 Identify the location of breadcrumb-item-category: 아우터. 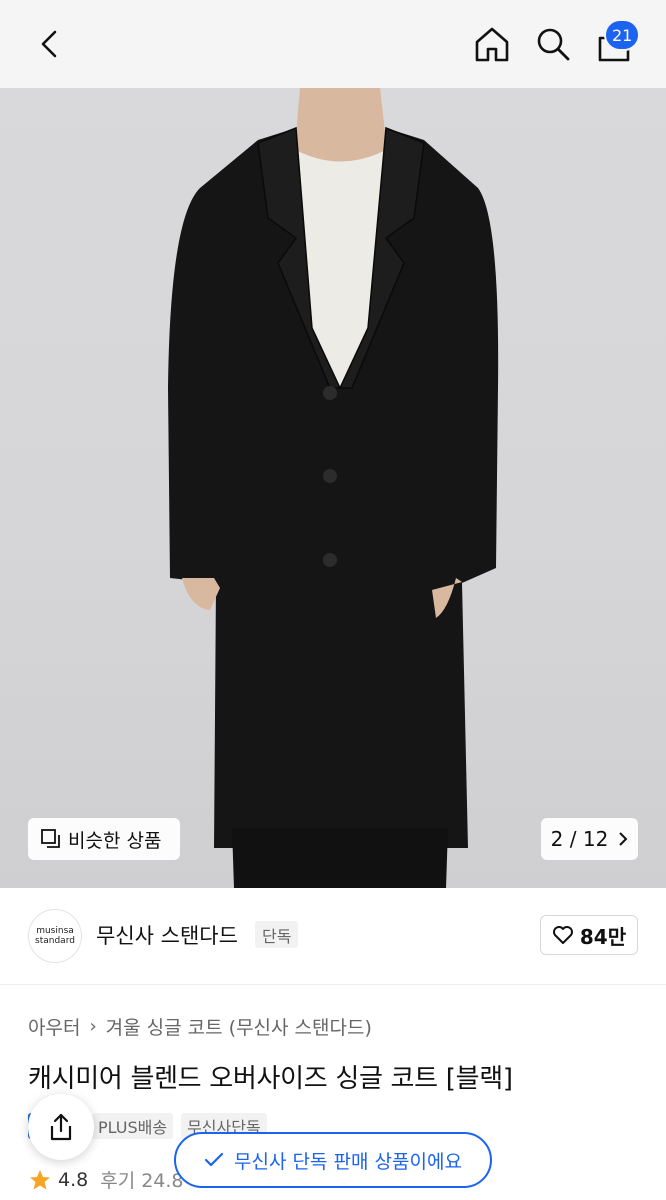
(54, 1026).